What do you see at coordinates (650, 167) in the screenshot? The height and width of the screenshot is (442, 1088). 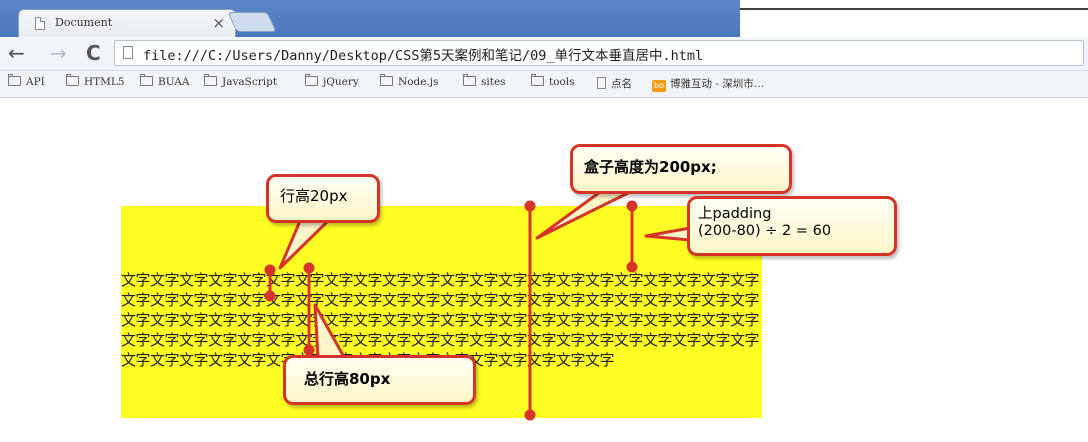 I see `box-height-label: 盒子高度为200px;` at bounding box center [650, 167].